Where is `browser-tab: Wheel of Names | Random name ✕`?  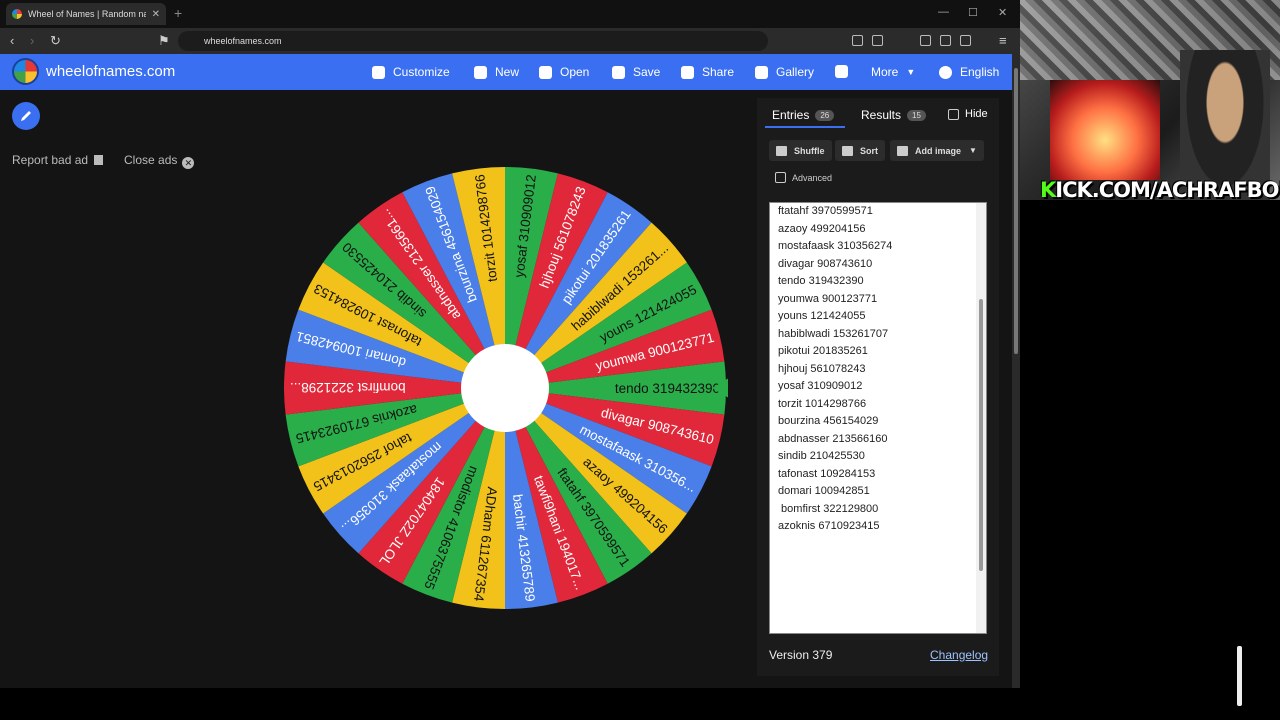 browser-tab: Wheel of Names | Random name ✕ is located at coordinates (86, 14).